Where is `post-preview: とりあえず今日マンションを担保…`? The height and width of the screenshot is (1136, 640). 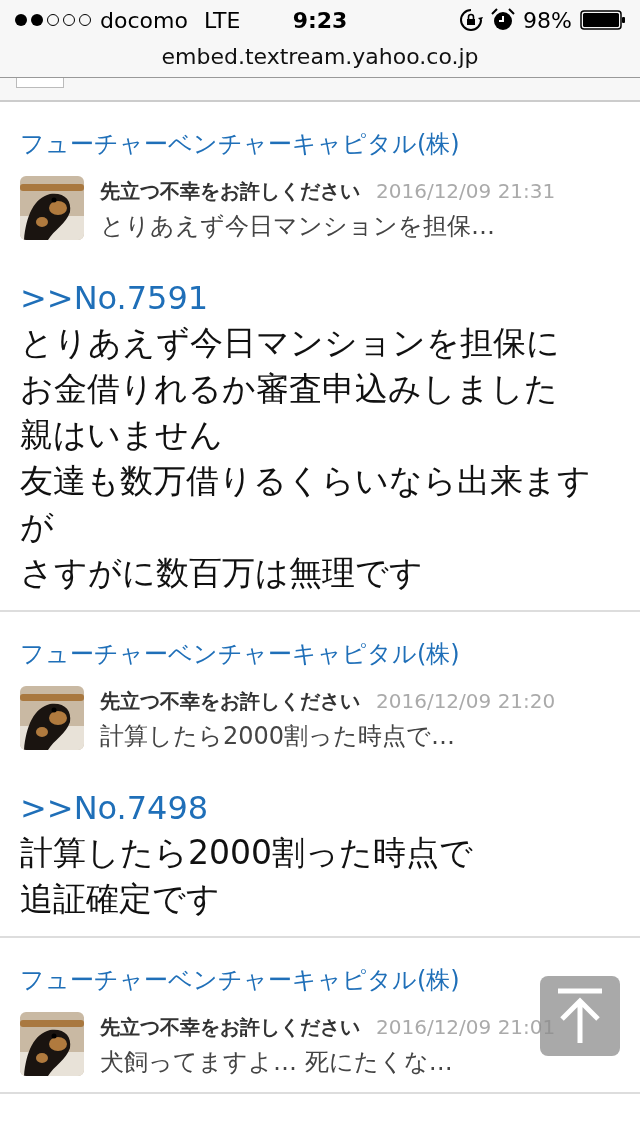 post-preview: とりあえず今日マンションを担保… is located at coordinates (328, 226).